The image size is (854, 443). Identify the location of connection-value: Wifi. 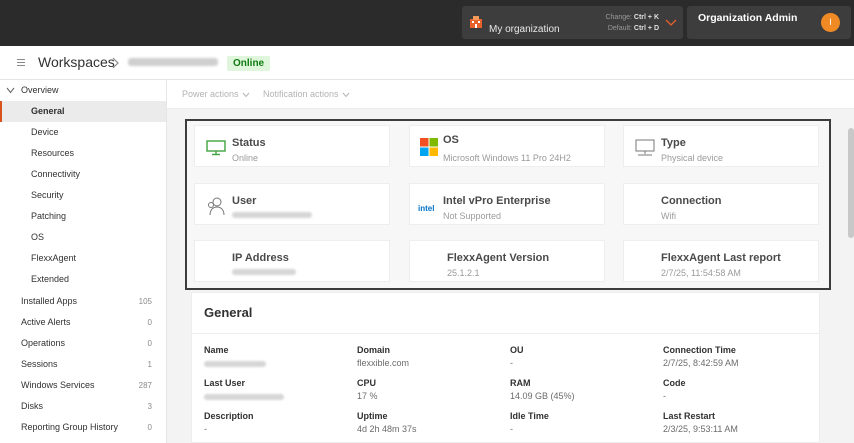
(668, 216).